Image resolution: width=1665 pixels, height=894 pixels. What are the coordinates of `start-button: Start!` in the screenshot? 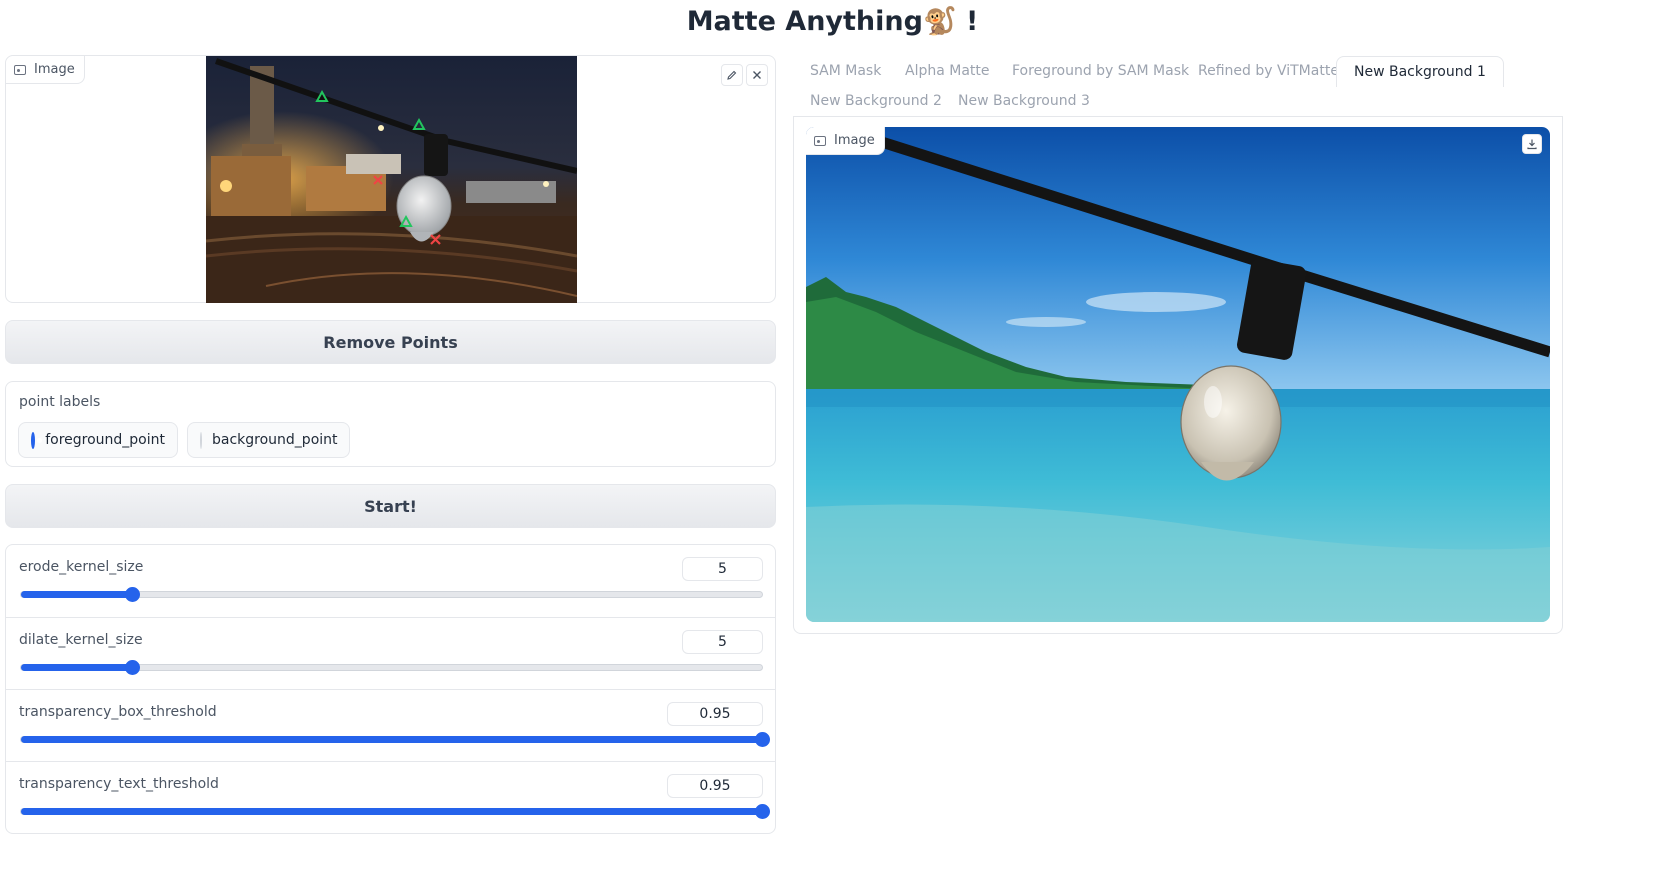 It's located at (390, 506).